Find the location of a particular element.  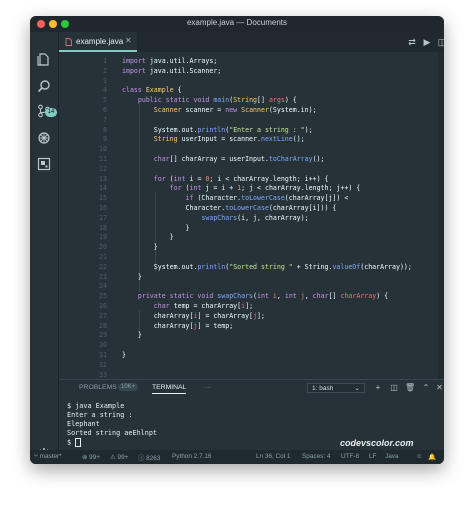

code-token: ] = charArray[ is located at coordinates (225, 315).